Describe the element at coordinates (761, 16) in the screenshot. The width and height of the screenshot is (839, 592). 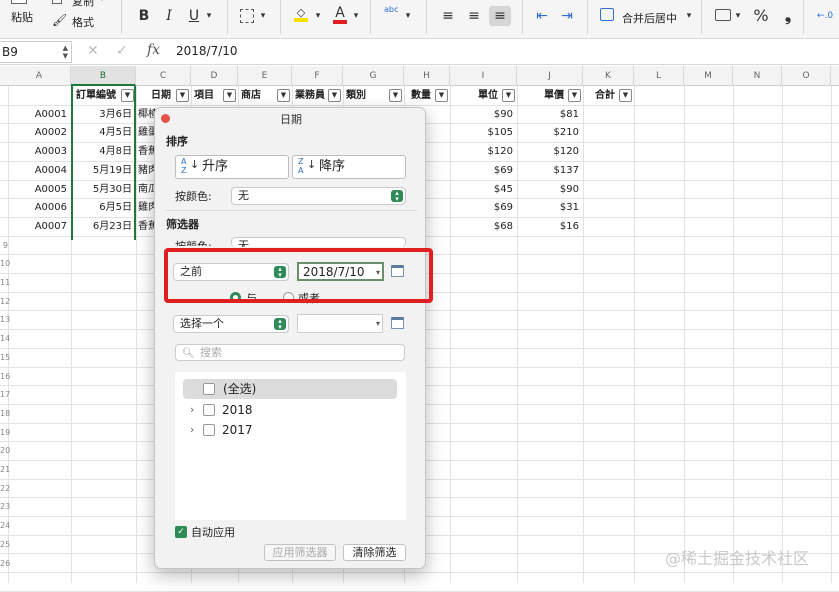
I see `percent-button: %` at that location.